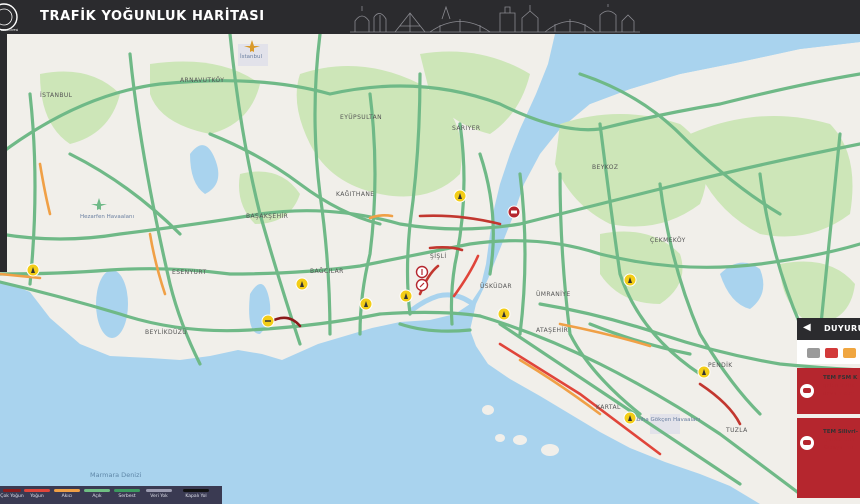  I want to click on announcement-line: devam etm, so click(839, 394).